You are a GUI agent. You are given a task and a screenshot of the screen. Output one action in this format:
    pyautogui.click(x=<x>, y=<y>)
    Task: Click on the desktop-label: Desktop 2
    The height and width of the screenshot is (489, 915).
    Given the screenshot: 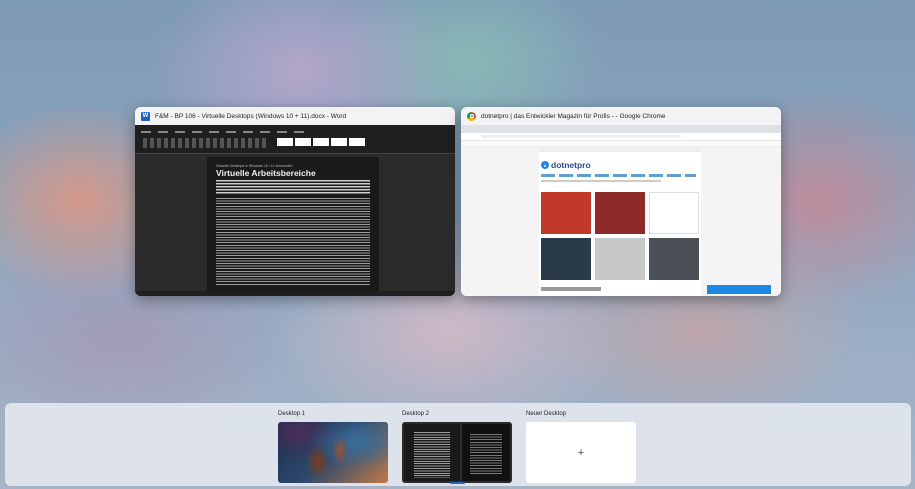 What is the action you would take?
    pyautogui.click(x=416, y=414)
    